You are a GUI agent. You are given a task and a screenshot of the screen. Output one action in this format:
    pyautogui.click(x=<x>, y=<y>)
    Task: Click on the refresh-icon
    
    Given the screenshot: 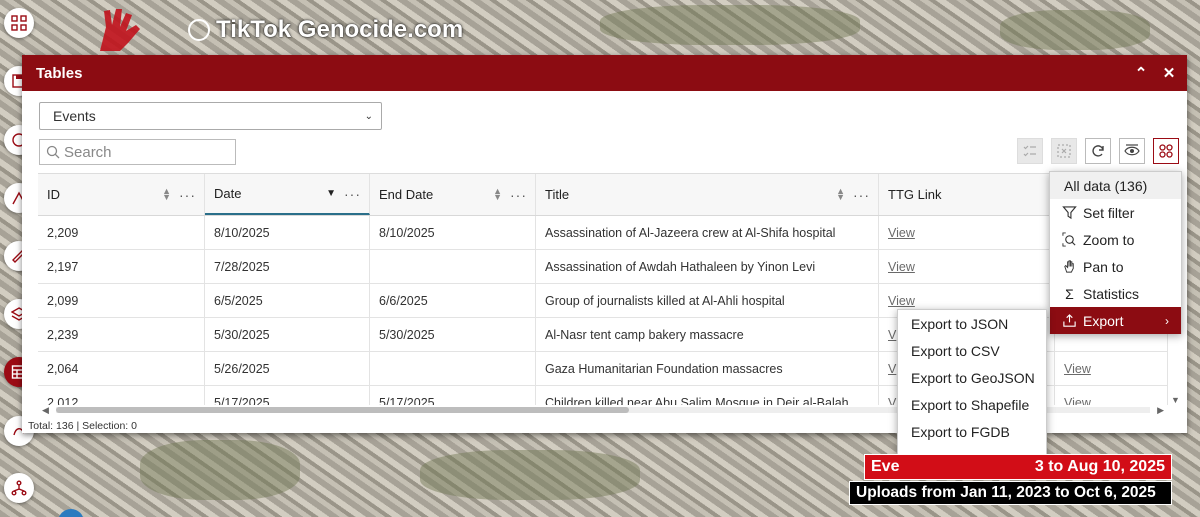 What is the action you would take?
    pyautogui.click(x=1098, y=151)
    